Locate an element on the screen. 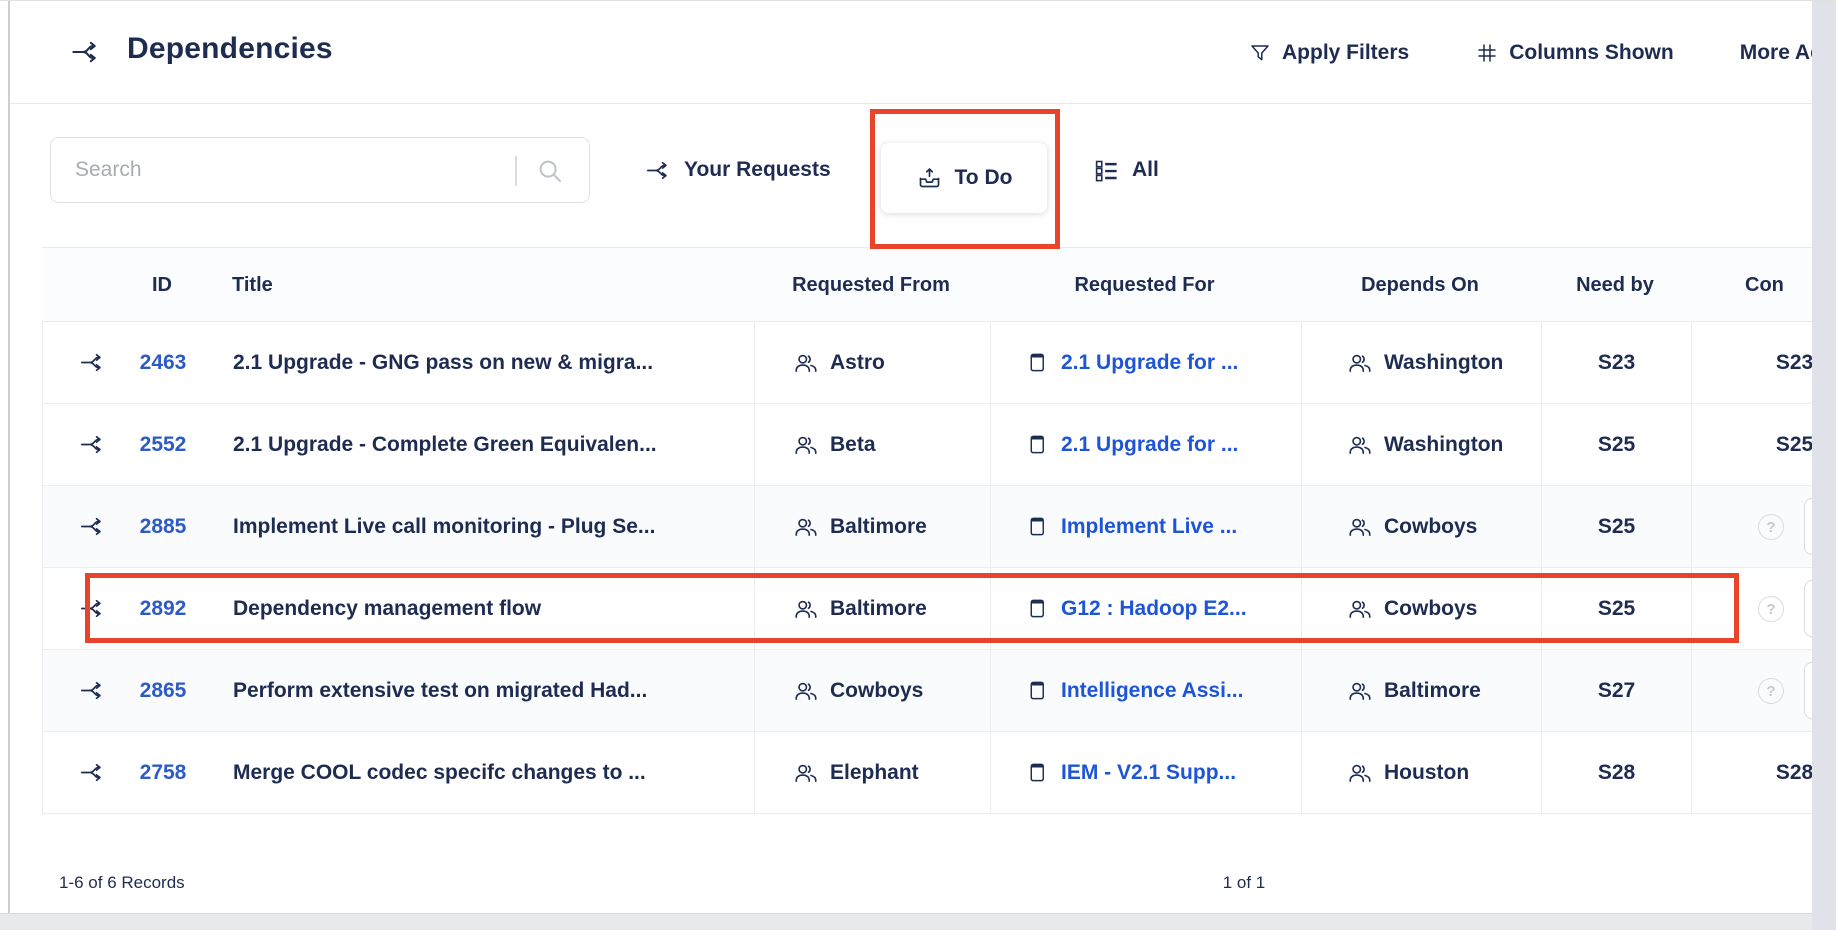 This screenshot has width=1836, height=930. row-id-link: 2865 is located at coordinates (163, 690).